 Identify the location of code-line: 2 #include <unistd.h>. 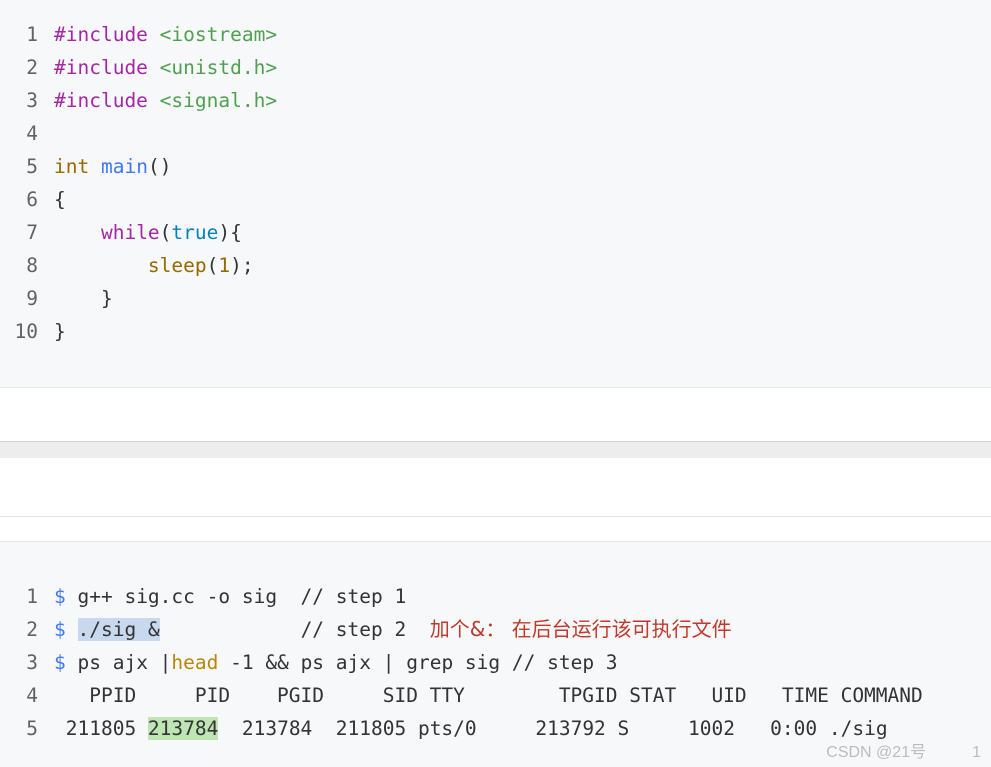
(138, 67).